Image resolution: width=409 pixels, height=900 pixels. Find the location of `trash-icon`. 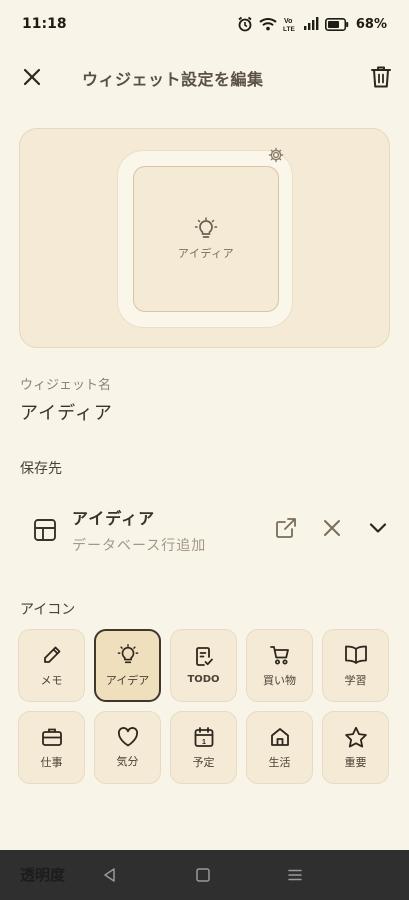

trash-icon is located at coordinates (381, 77).